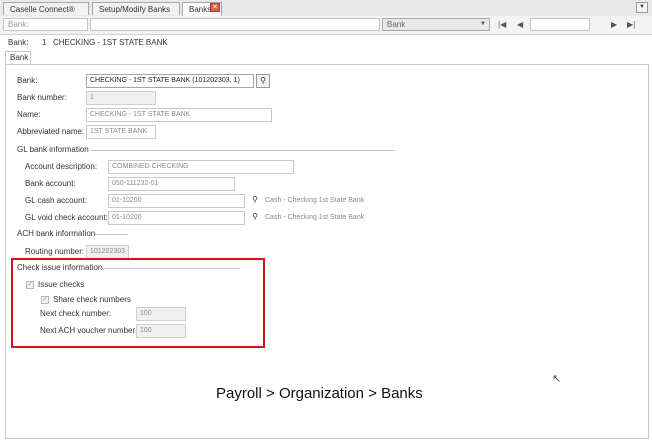  Describe the element at coordinates (51, 131) in the screenshot. I see `abbreviated-name-label: Abbreviated name:` at that location.